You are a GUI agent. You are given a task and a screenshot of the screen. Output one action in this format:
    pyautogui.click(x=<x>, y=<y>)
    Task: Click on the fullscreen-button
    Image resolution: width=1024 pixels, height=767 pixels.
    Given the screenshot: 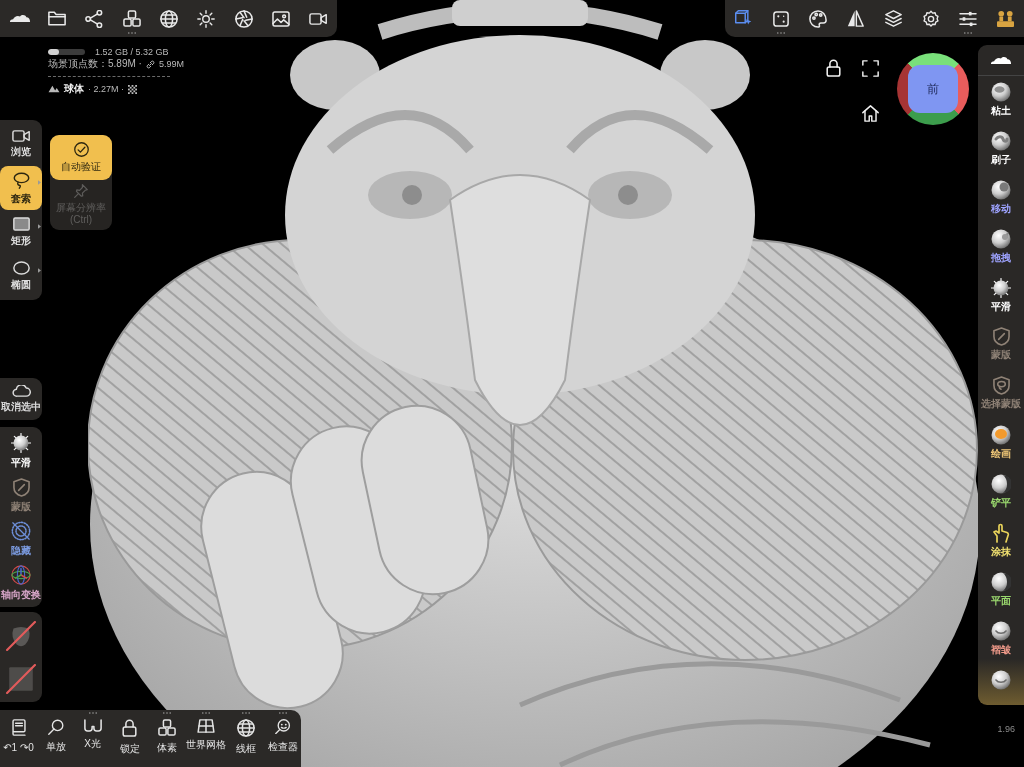 What is the action you would take?
    pyautogui.click(x=870, y=68)
    